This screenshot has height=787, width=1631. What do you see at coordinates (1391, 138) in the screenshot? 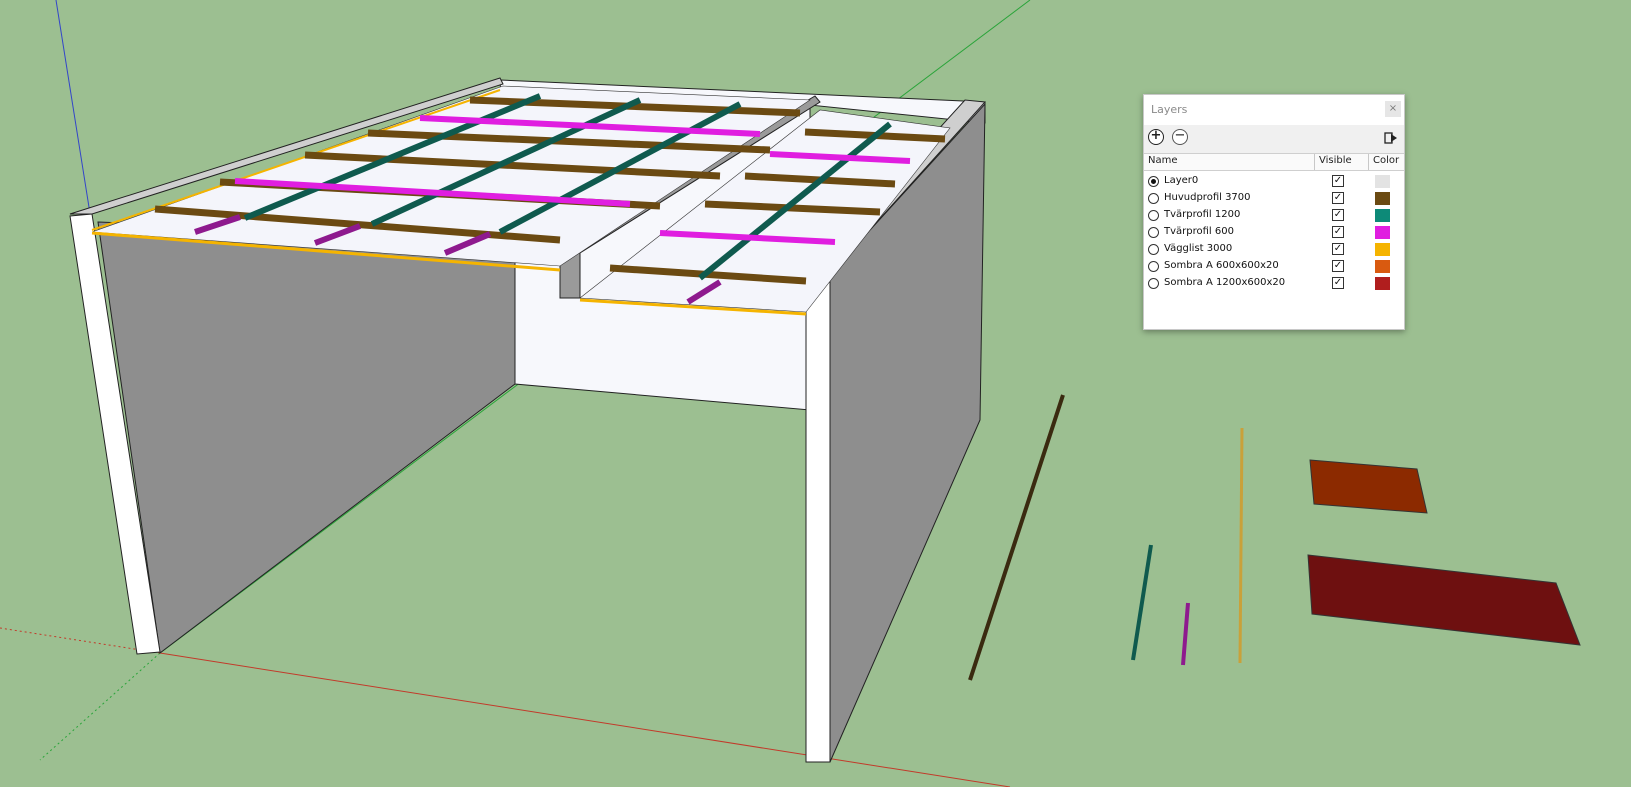
I see `details-arrow-icon` at bounding box center [1391, 138].